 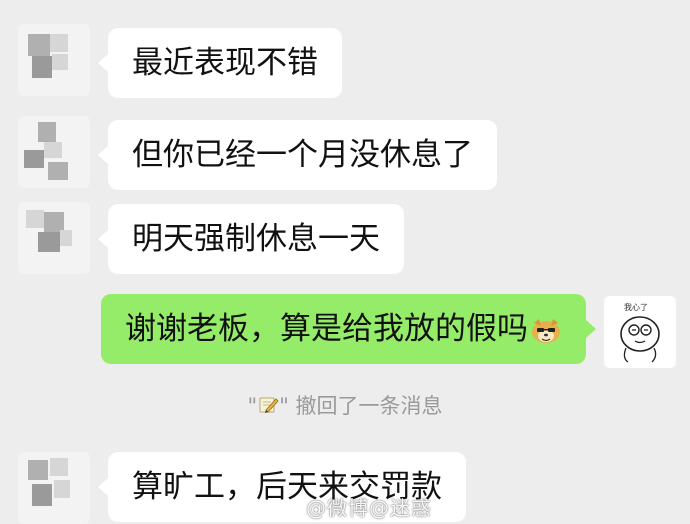 I want to click on pencil-emoji-icon, so click(x=269, y=405).